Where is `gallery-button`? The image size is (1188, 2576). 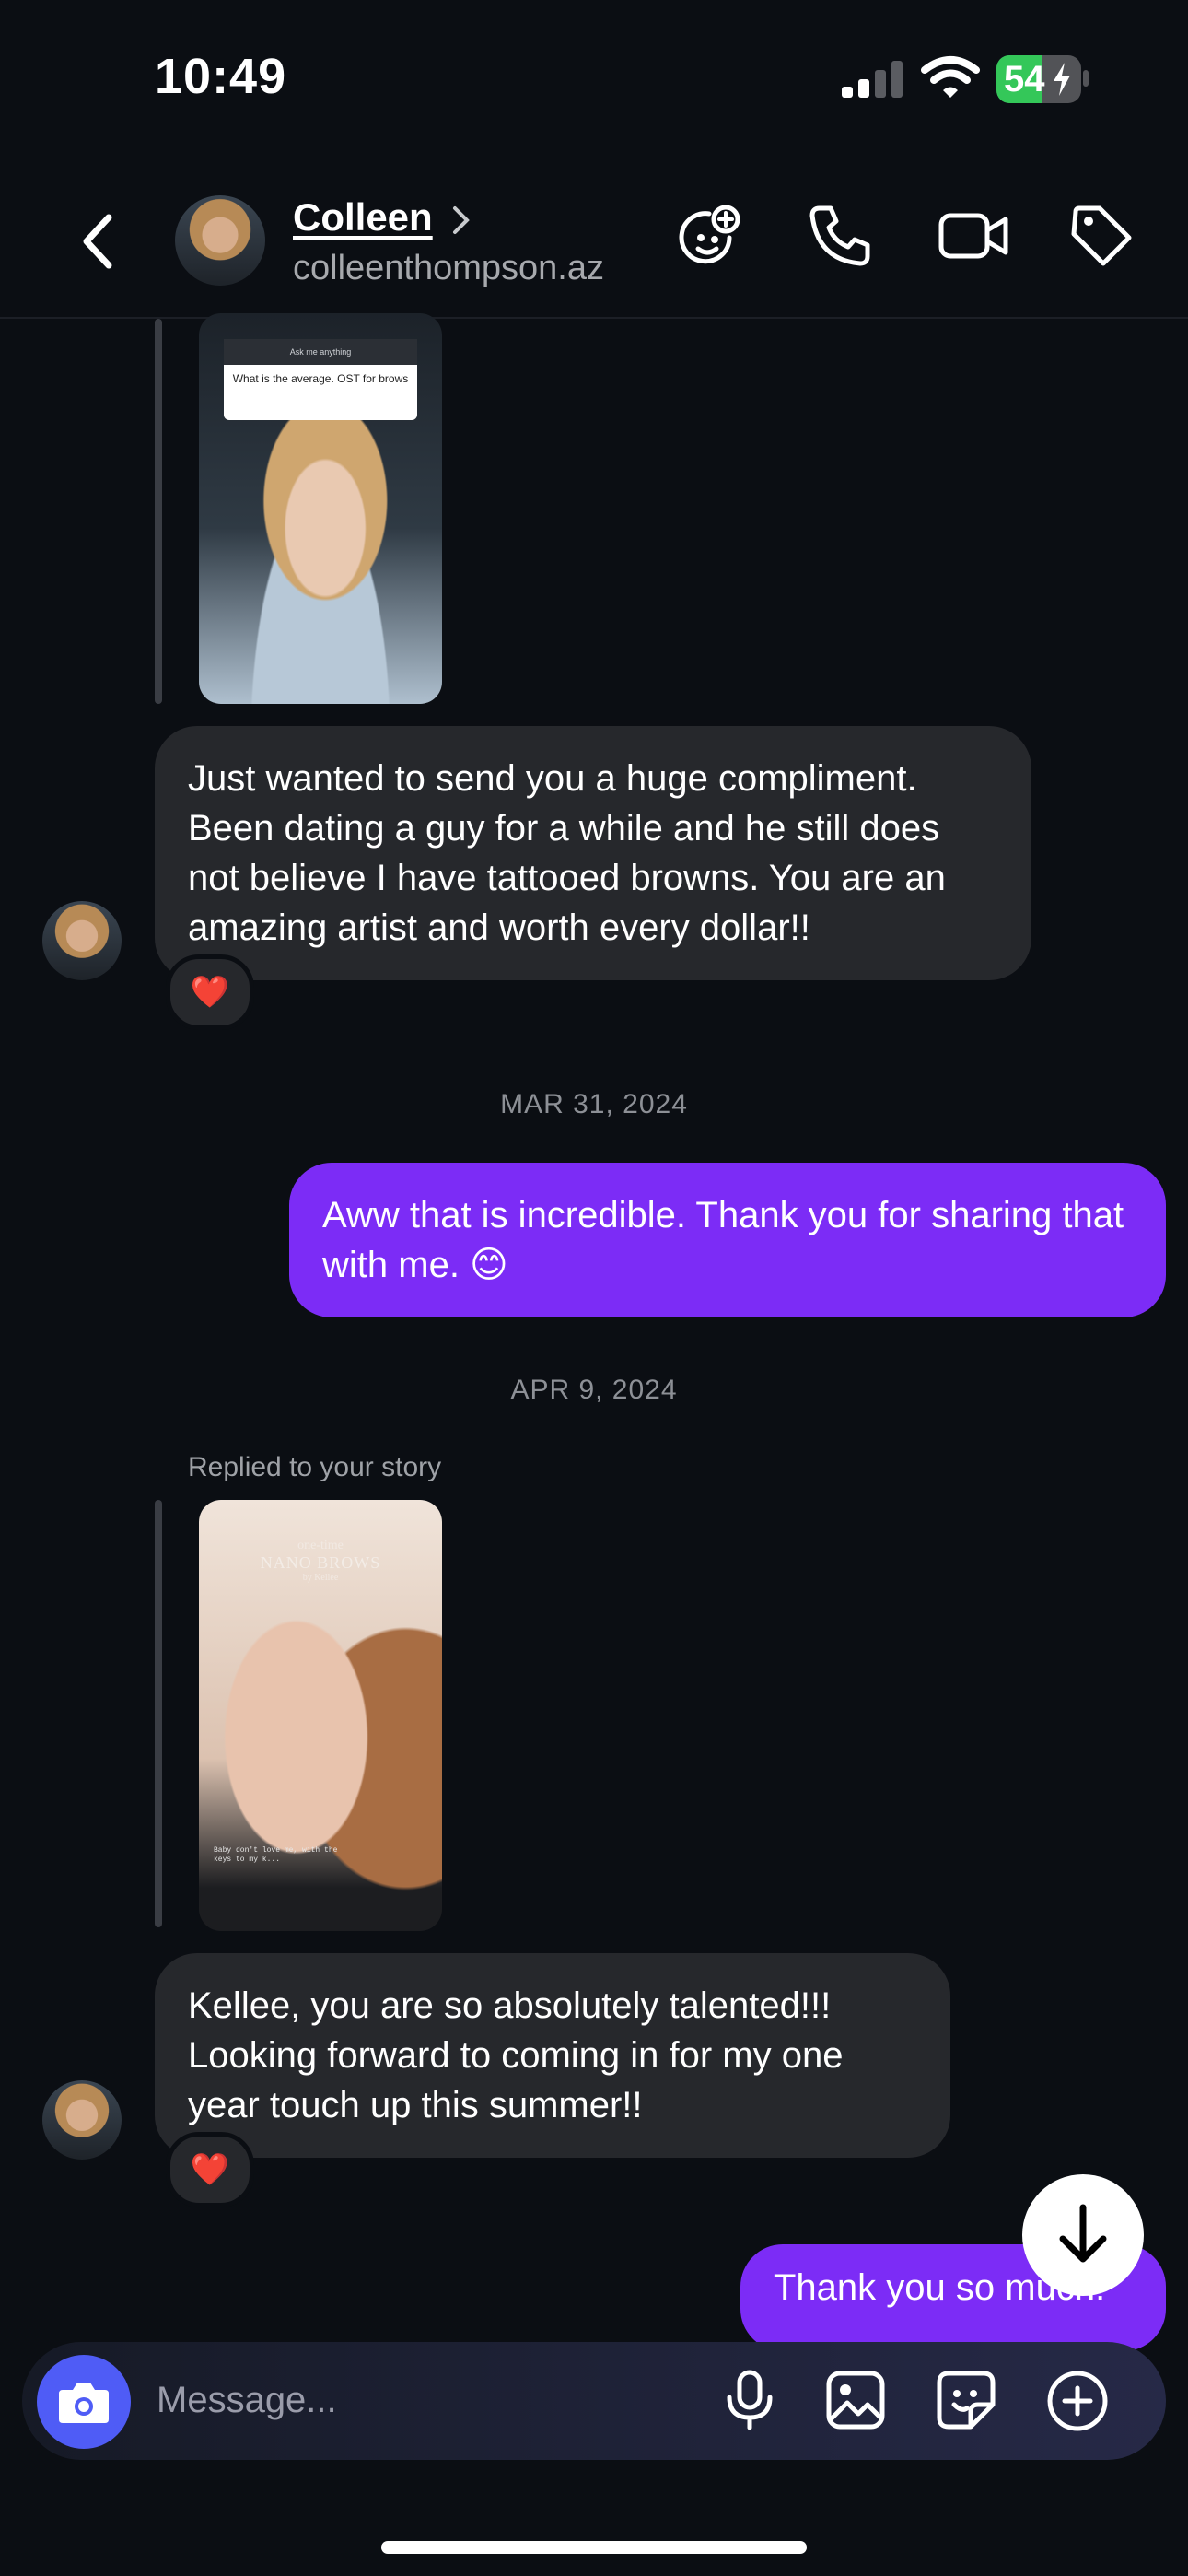 gallery-button is located at coordinates (855, 2400).